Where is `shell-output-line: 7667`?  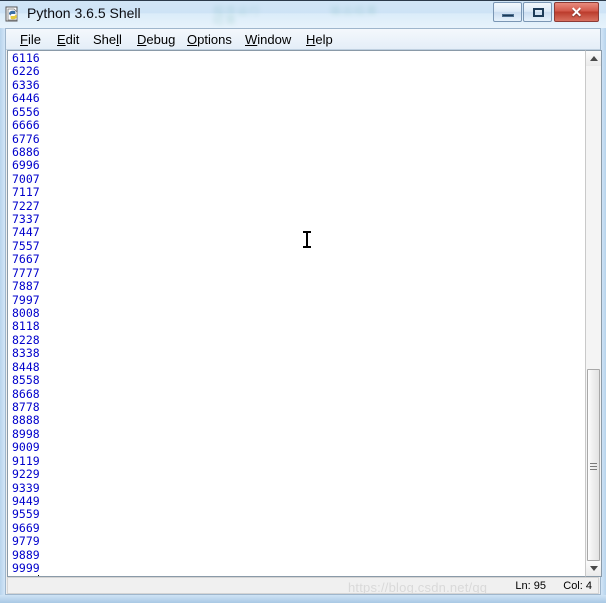 shell-output-line: 7667 is located at coordinates (26, 259).